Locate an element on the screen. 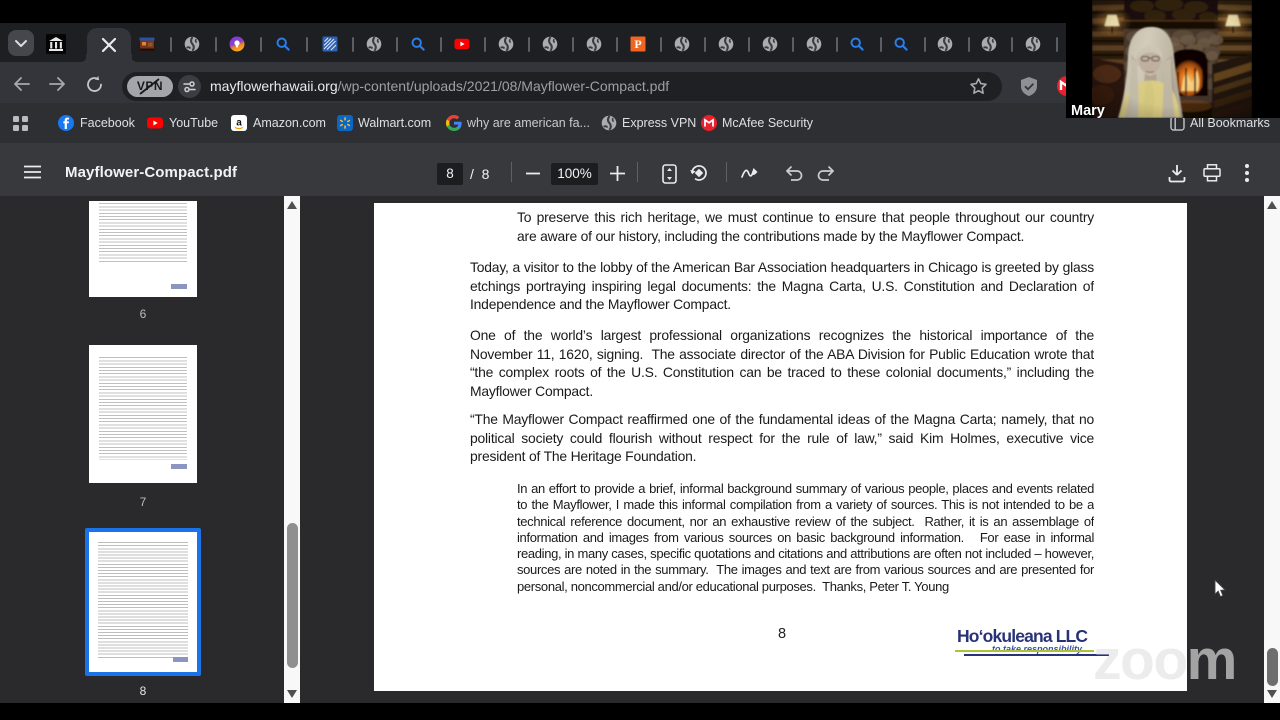 The image size is (1280, 720). svg-text: a is located at coordinates (239, 123).